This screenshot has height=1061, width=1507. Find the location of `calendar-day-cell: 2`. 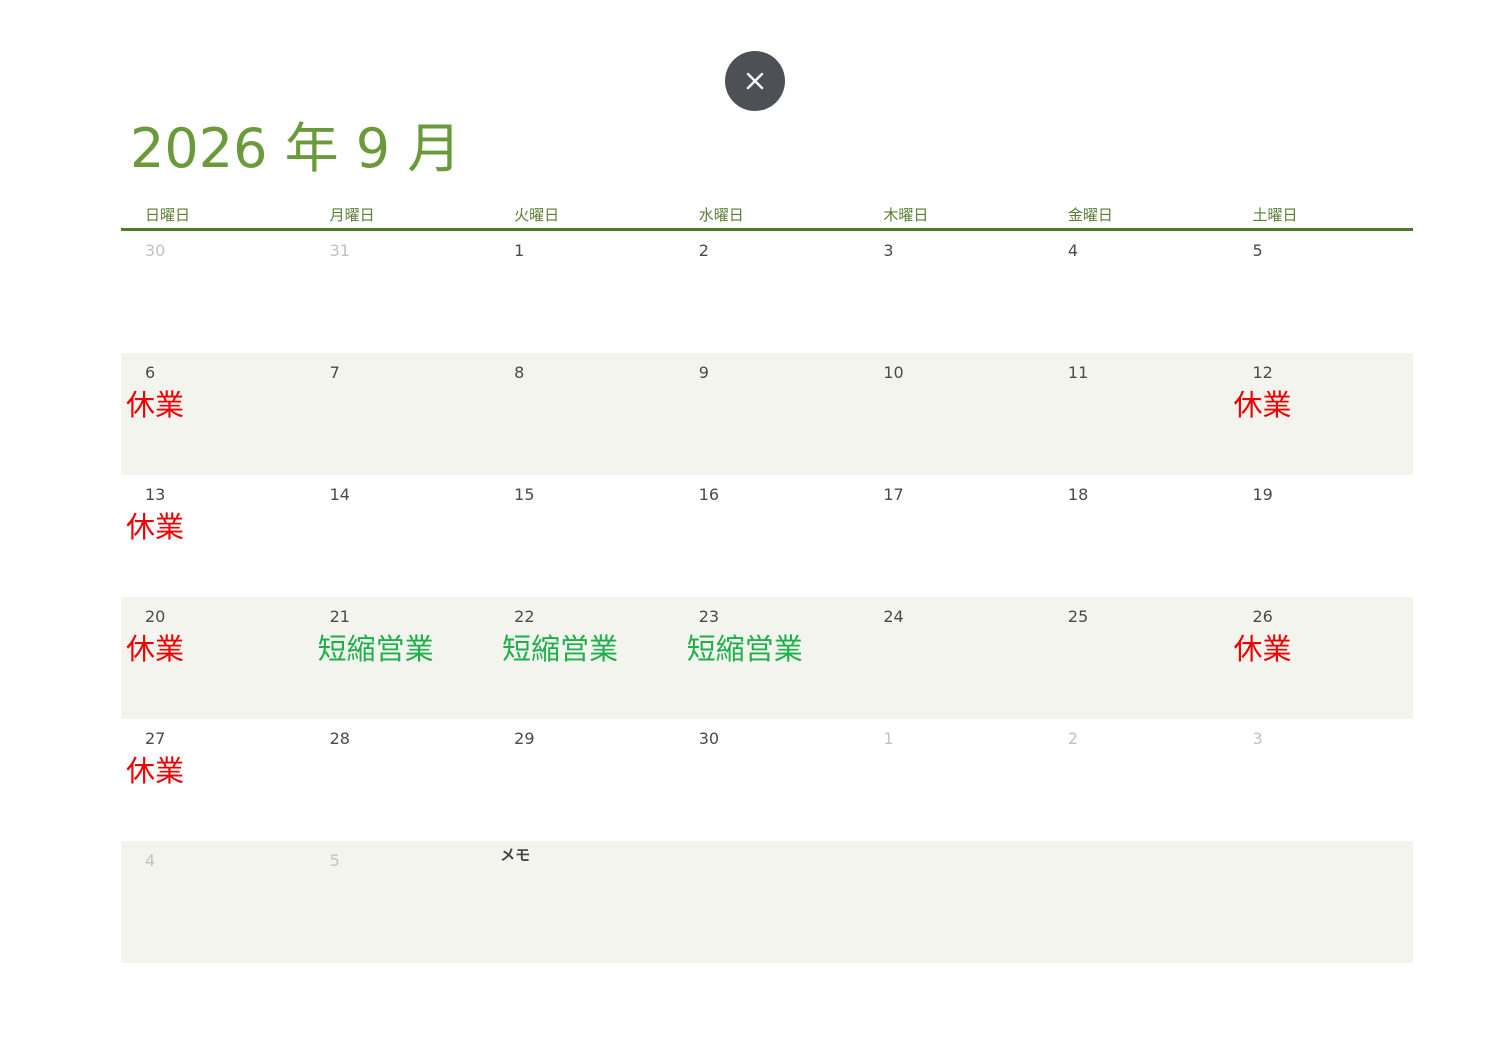

calendar-day-cell: 2 is located at coordinates (1136, 780).